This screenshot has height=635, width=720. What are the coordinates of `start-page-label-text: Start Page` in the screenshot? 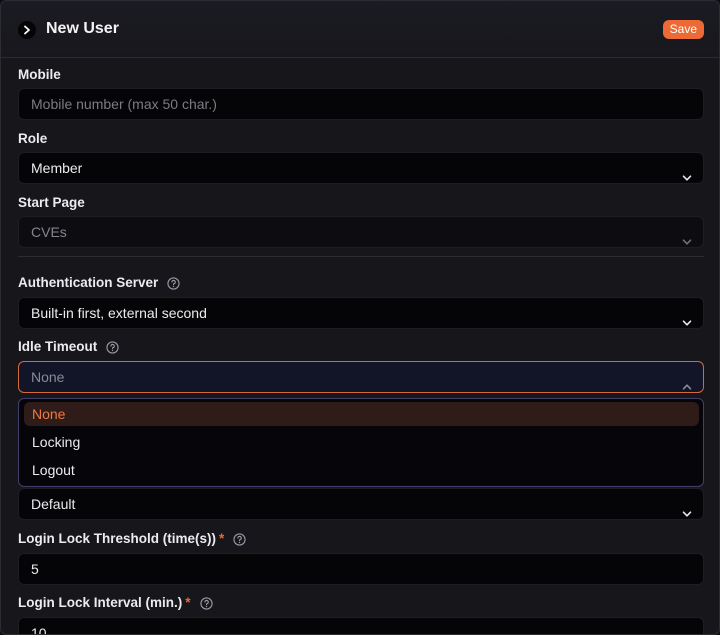 It's located at (51, 202).